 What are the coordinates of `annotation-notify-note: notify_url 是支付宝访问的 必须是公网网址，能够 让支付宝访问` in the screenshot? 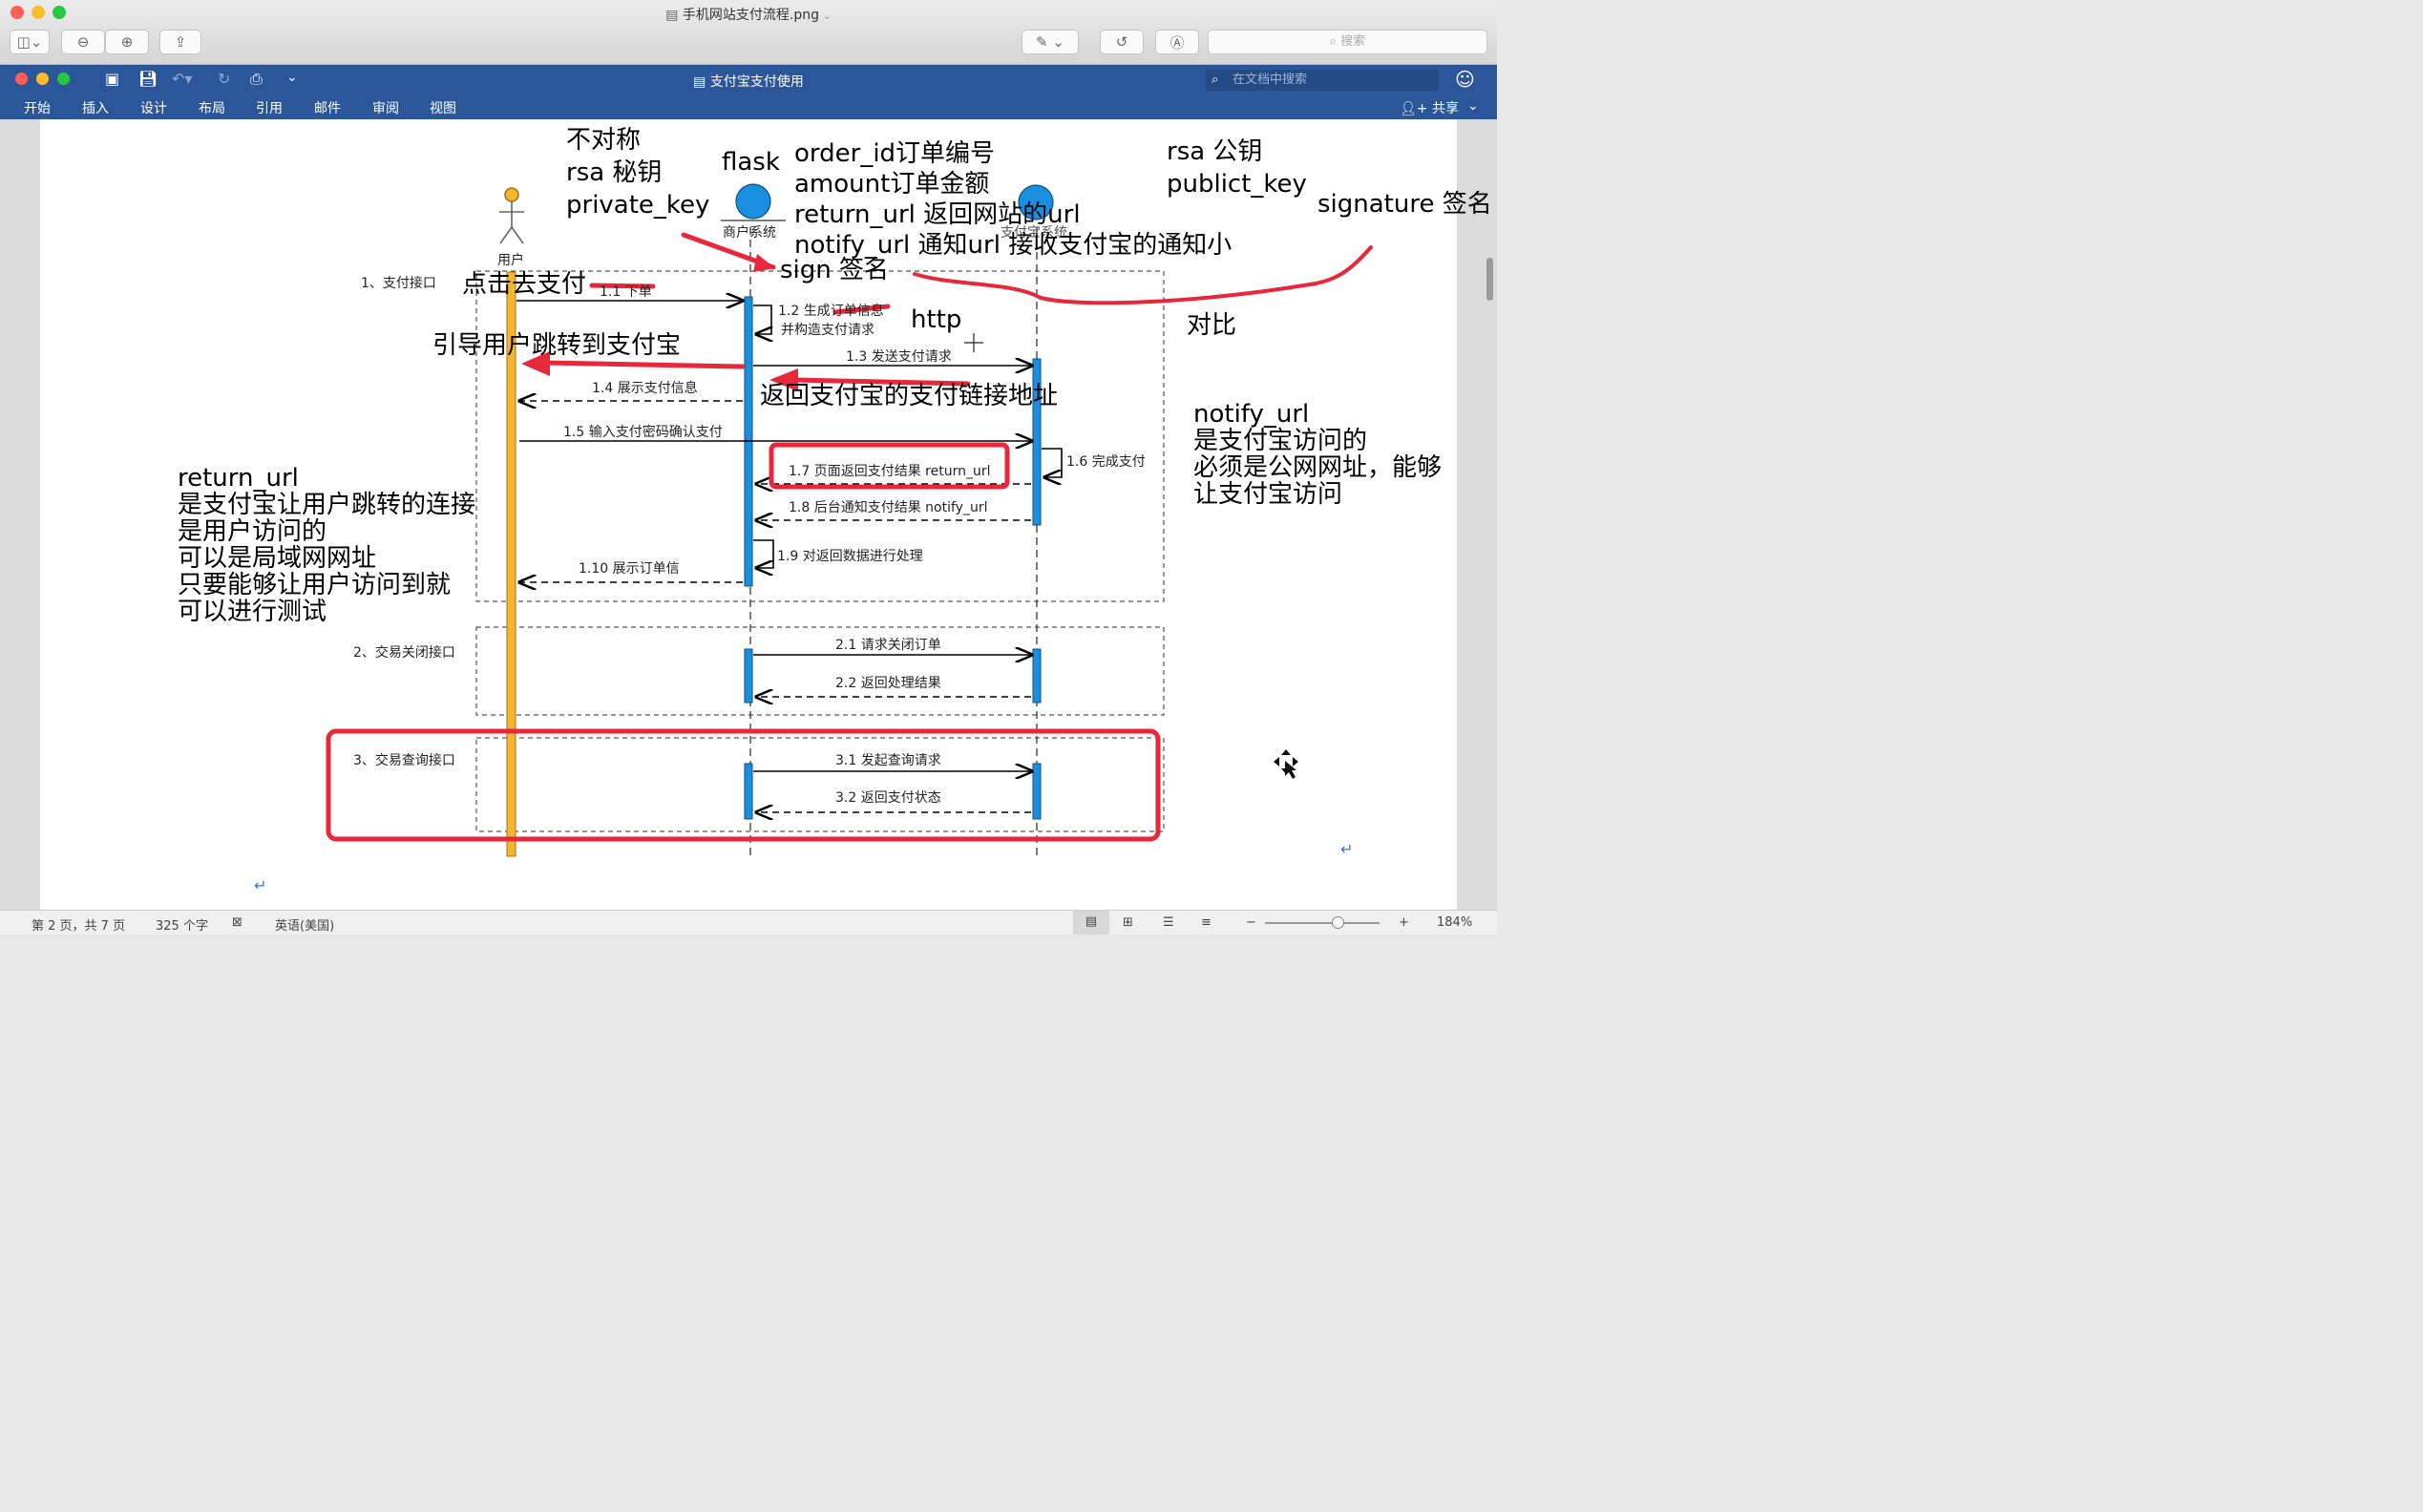 It's located at (1317, 455).